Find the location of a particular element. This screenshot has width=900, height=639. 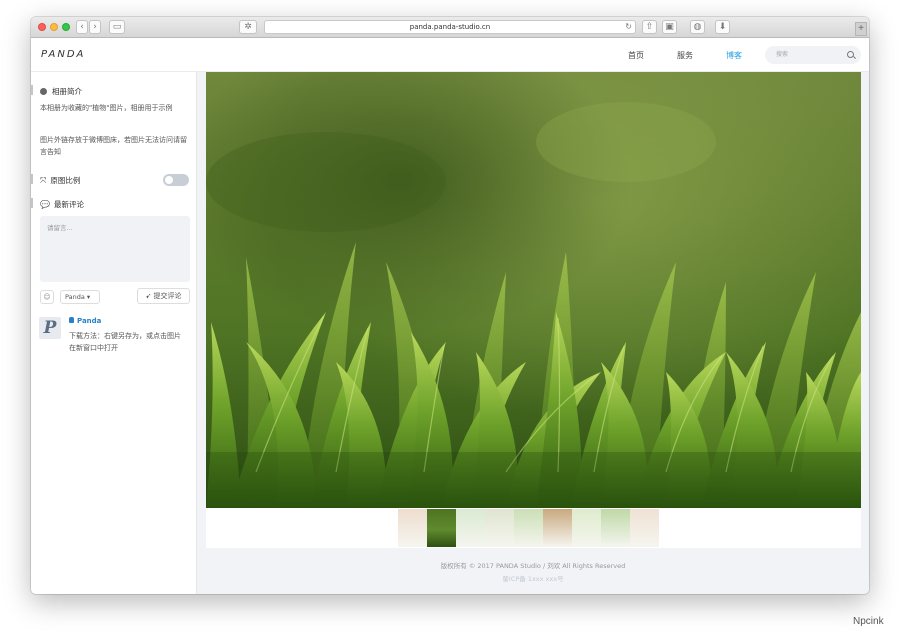

privacy-button: ✲ is located at coordinates (248, 27).